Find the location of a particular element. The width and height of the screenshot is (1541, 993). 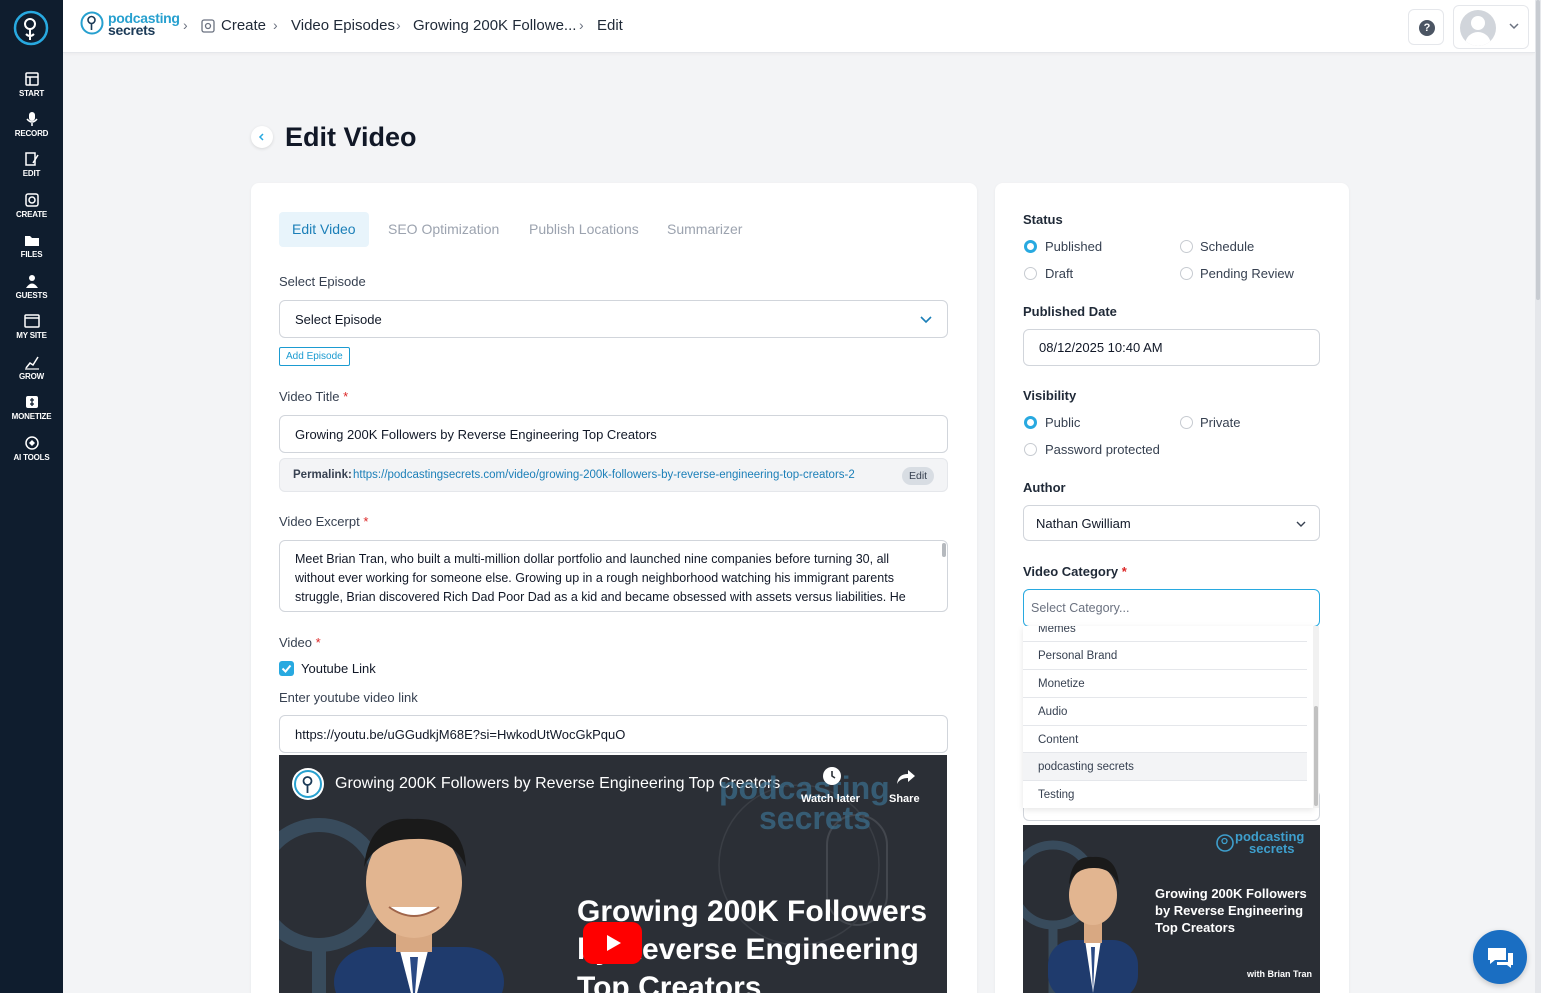

tab-summarizer: Summarizer is located at coordinates (704, 229).